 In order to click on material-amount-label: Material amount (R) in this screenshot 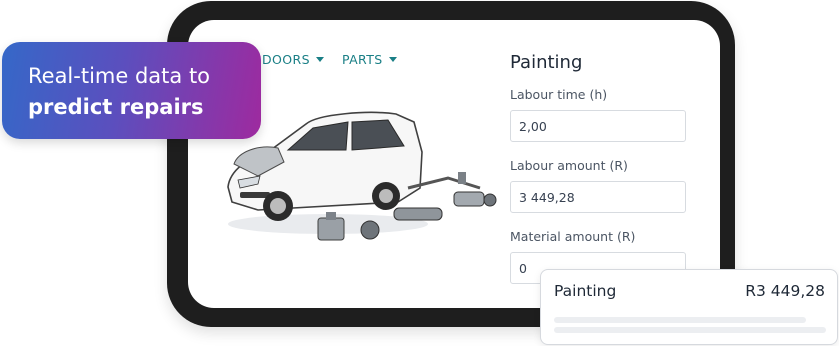, I will do `click(573, 236)`.